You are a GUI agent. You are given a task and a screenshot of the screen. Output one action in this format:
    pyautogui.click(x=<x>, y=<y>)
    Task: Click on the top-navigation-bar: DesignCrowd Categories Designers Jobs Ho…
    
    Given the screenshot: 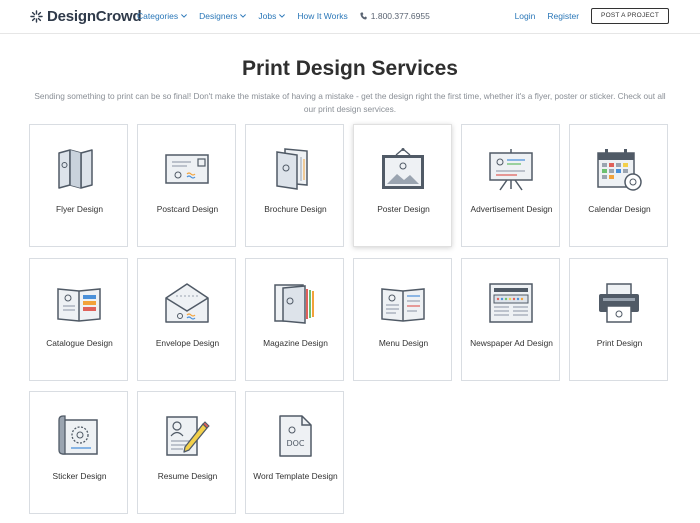 What is the action you would take?
    pyautogui.click(x=350, y=17)
    